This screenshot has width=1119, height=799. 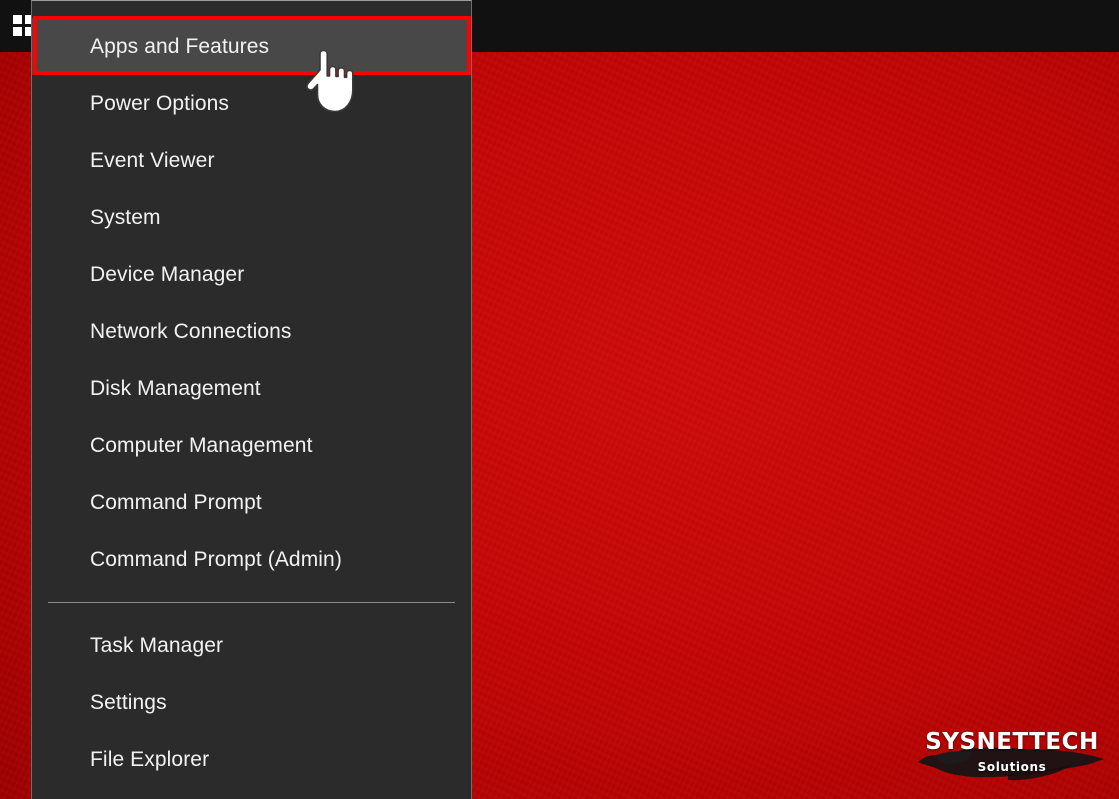 What do you see at coordinates (251, 759) in the screenshot?
I see `menu-item-file-explorer: File Explorer` at bounding box center [251, 759].